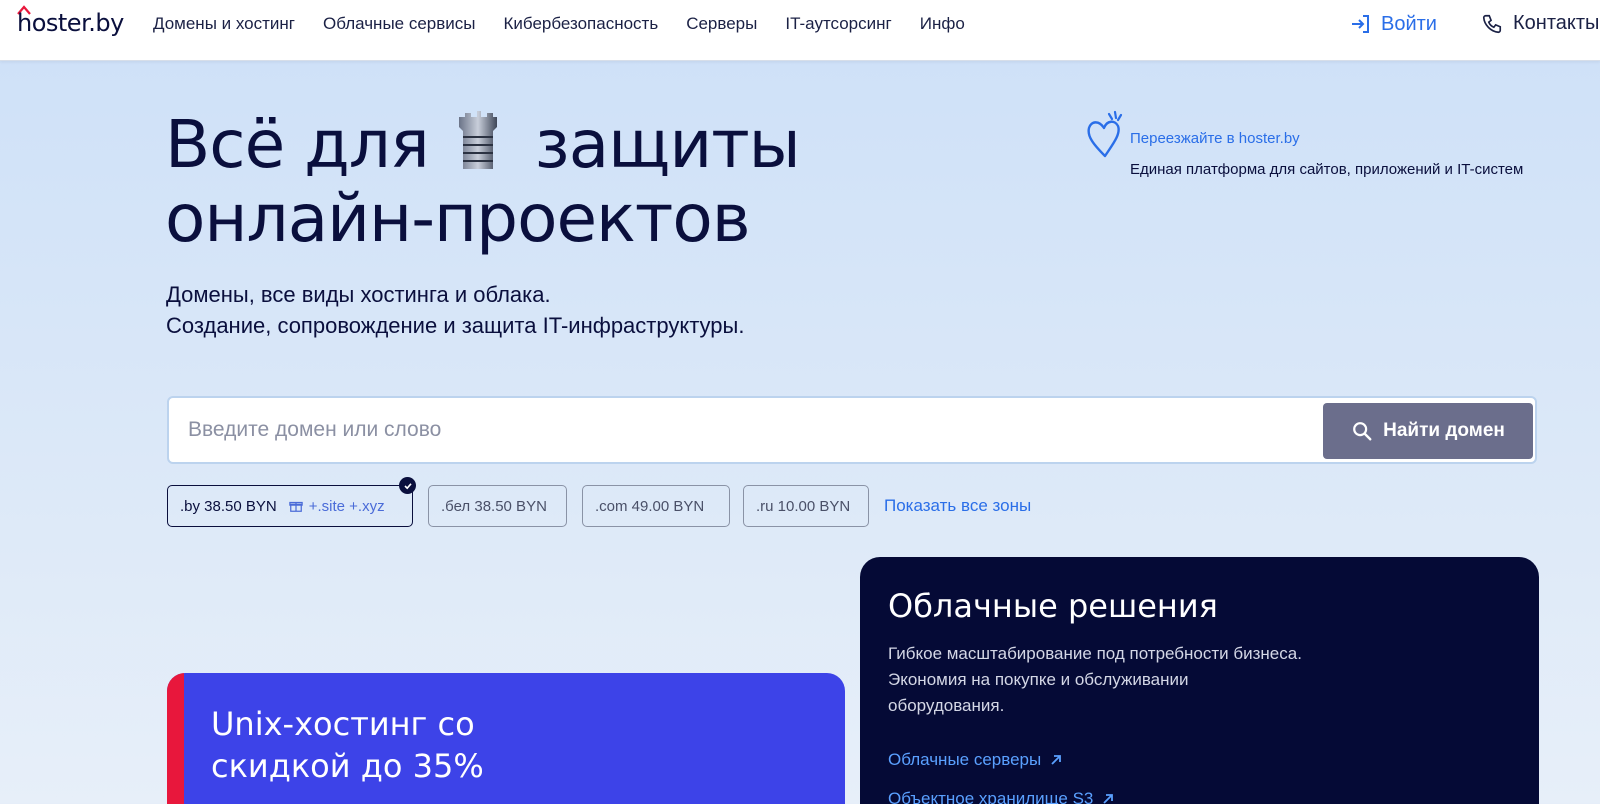 The width and height of the screenshot is (1600, 804). Describe the element at coordinates (347, 766) in the screenshot. I see `unix-card-title-line-2: скидкой до 35%` at that location.